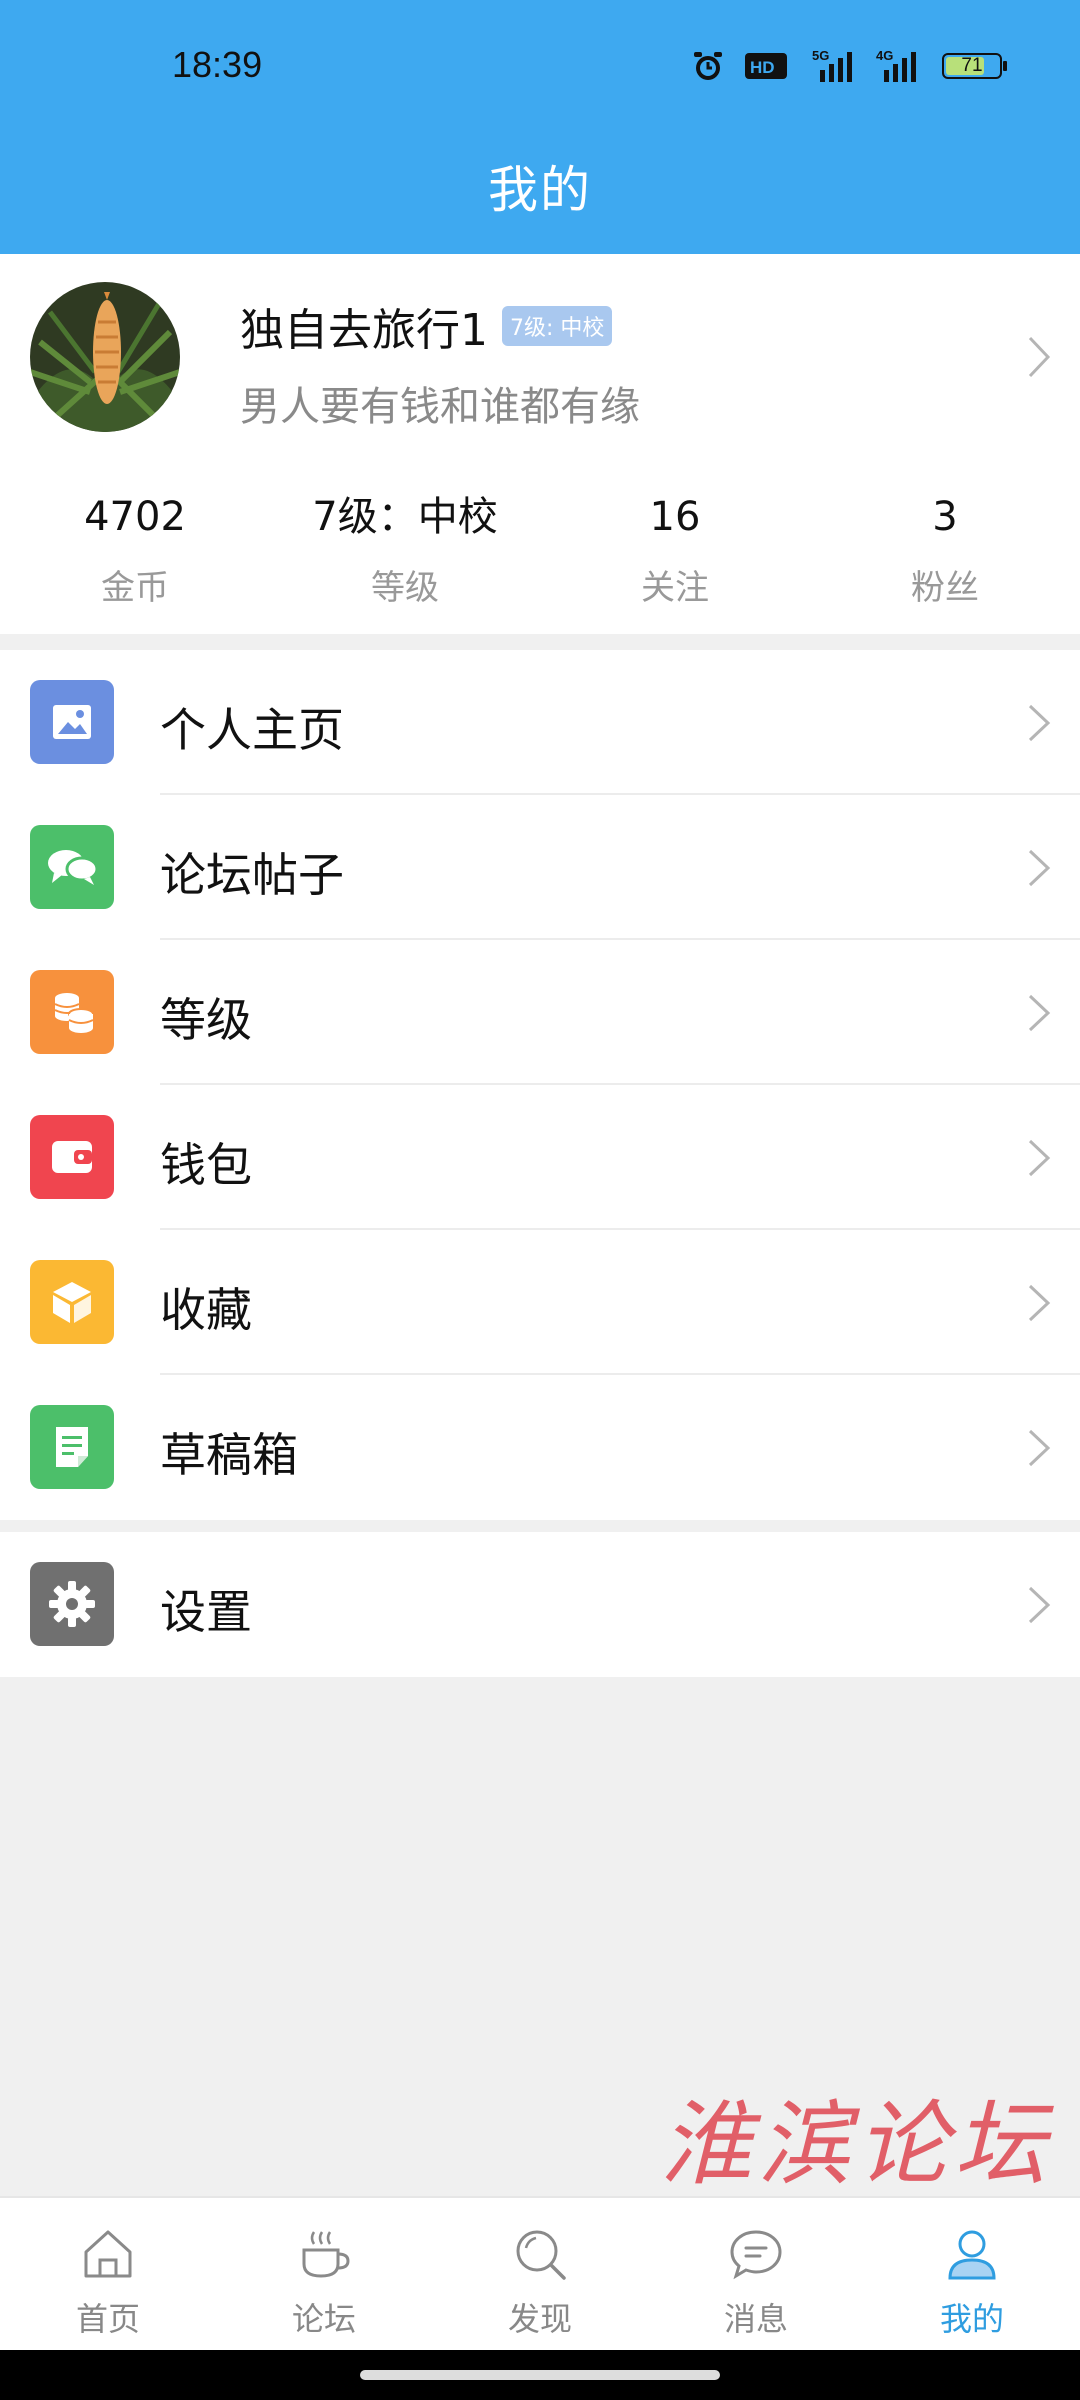 The height and width of the screenshot is (2400, 1080). I want to click on status-time: 18:39, so click(217, 64).